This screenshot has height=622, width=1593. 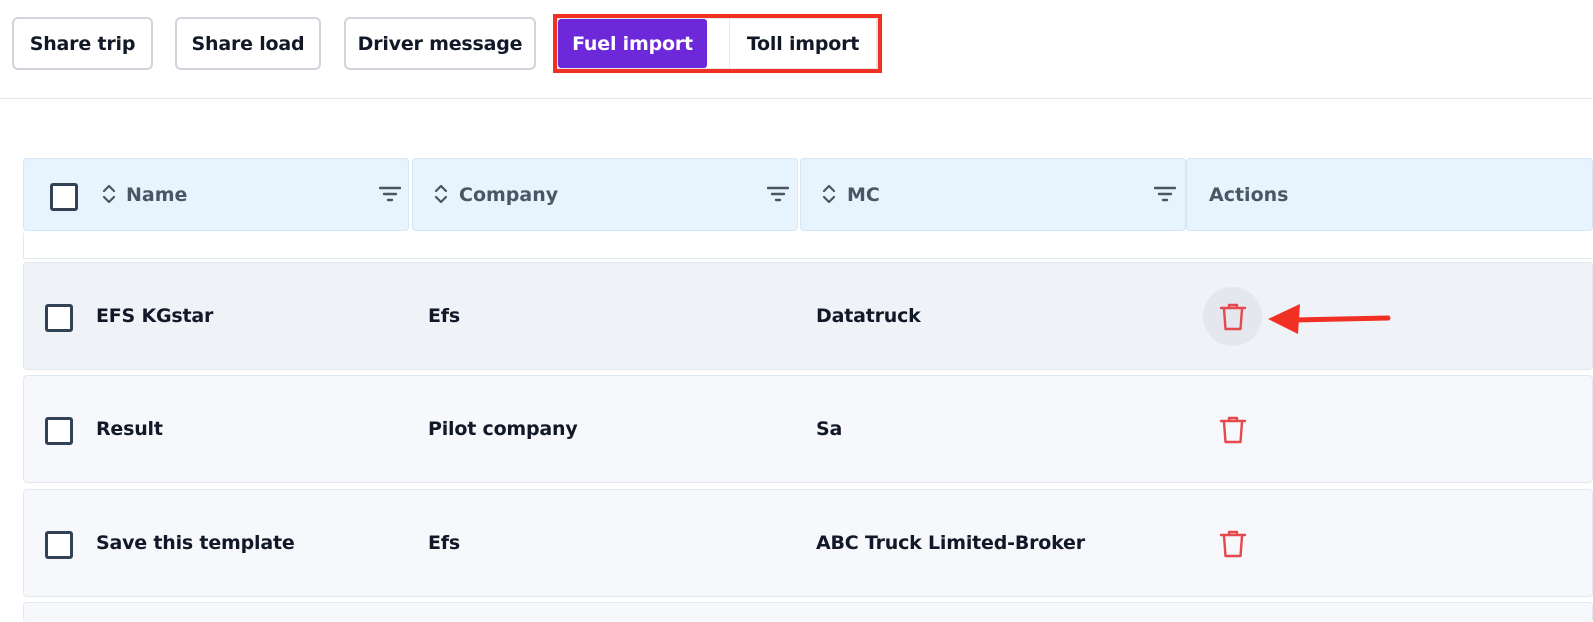 What do you see at coordinates (605, 194) in the screenshot?
I see `column-header-company: Company` at bounding box center [605, 194].